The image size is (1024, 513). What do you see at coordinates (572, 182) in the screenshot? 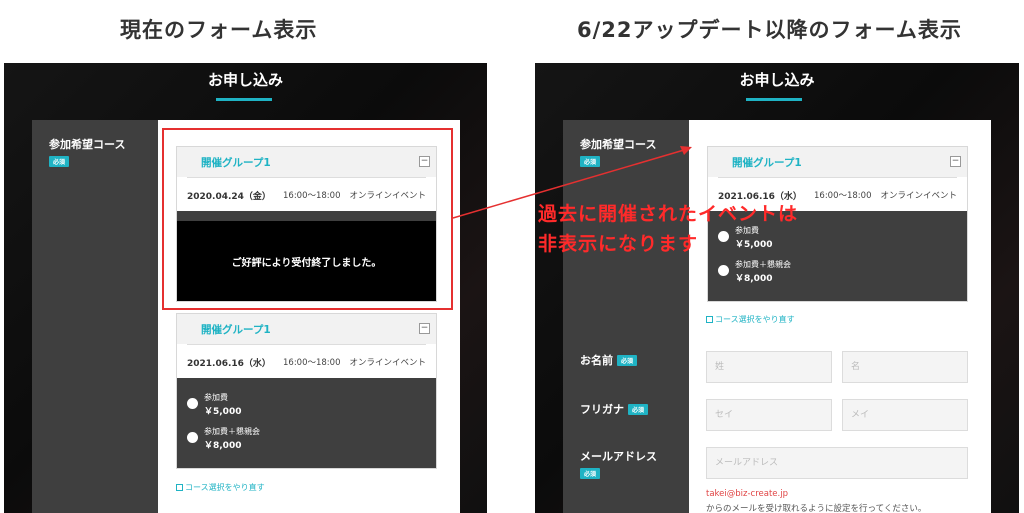
I see `arrow-icon` at bounding box center [572, 182].